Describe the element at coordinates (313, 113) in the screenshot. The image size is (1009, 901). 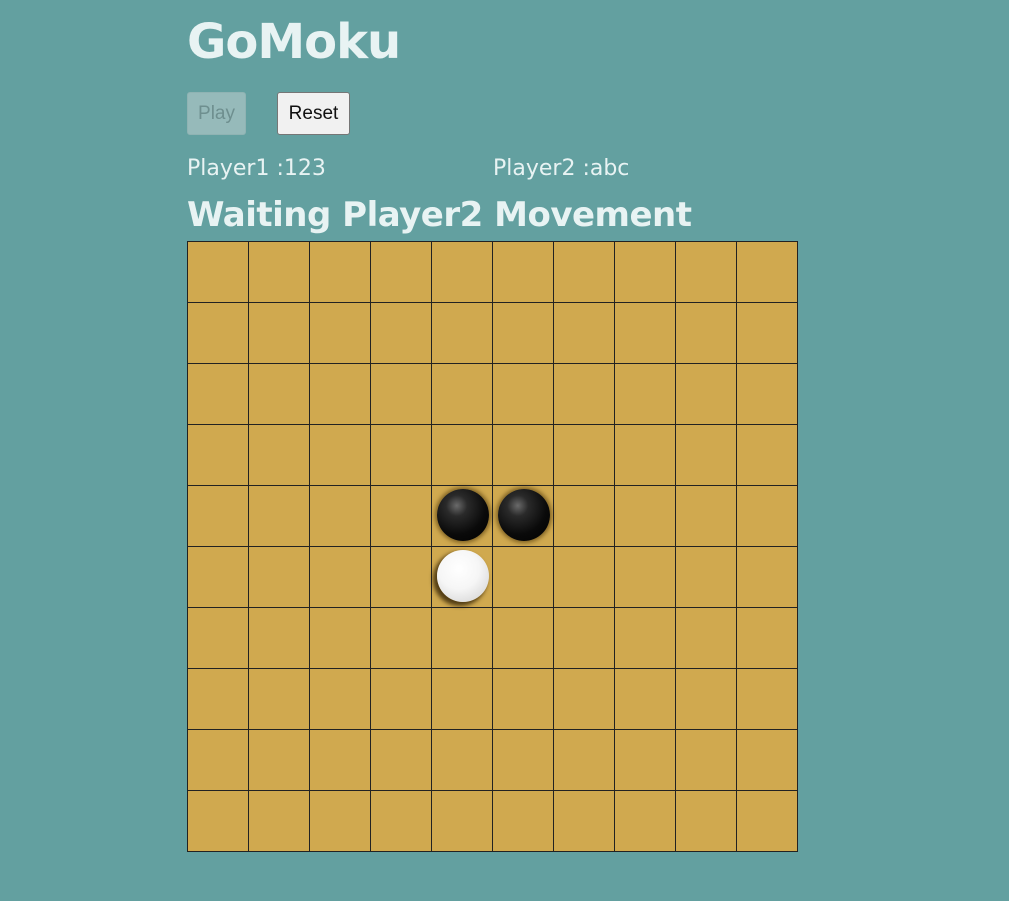
I see `reset-button: Reset` at that location.